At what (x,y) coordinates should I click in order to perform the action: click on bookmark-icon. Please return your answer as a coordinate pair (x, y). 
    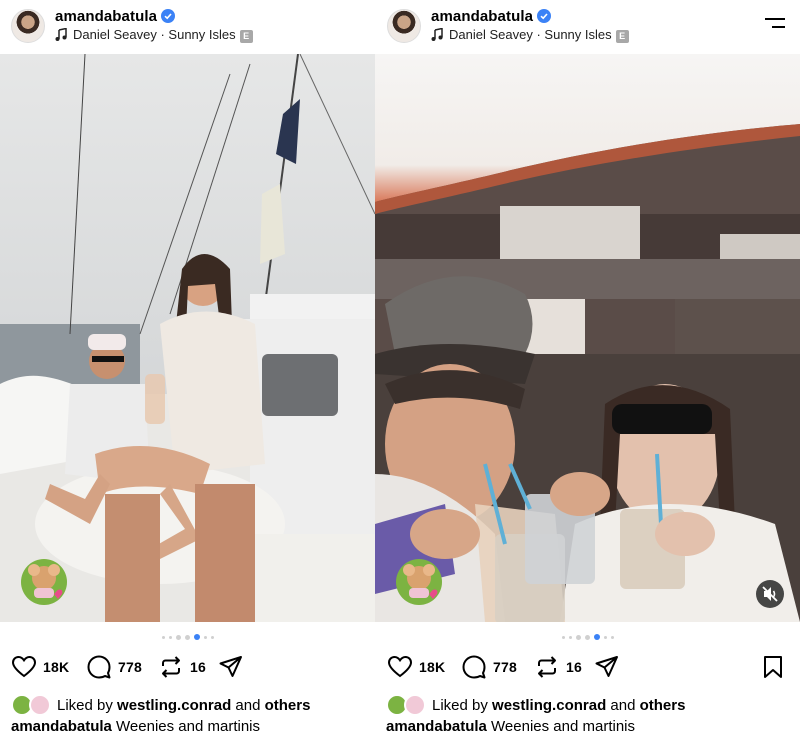
    Looking at the image, I should click on (773, 667).